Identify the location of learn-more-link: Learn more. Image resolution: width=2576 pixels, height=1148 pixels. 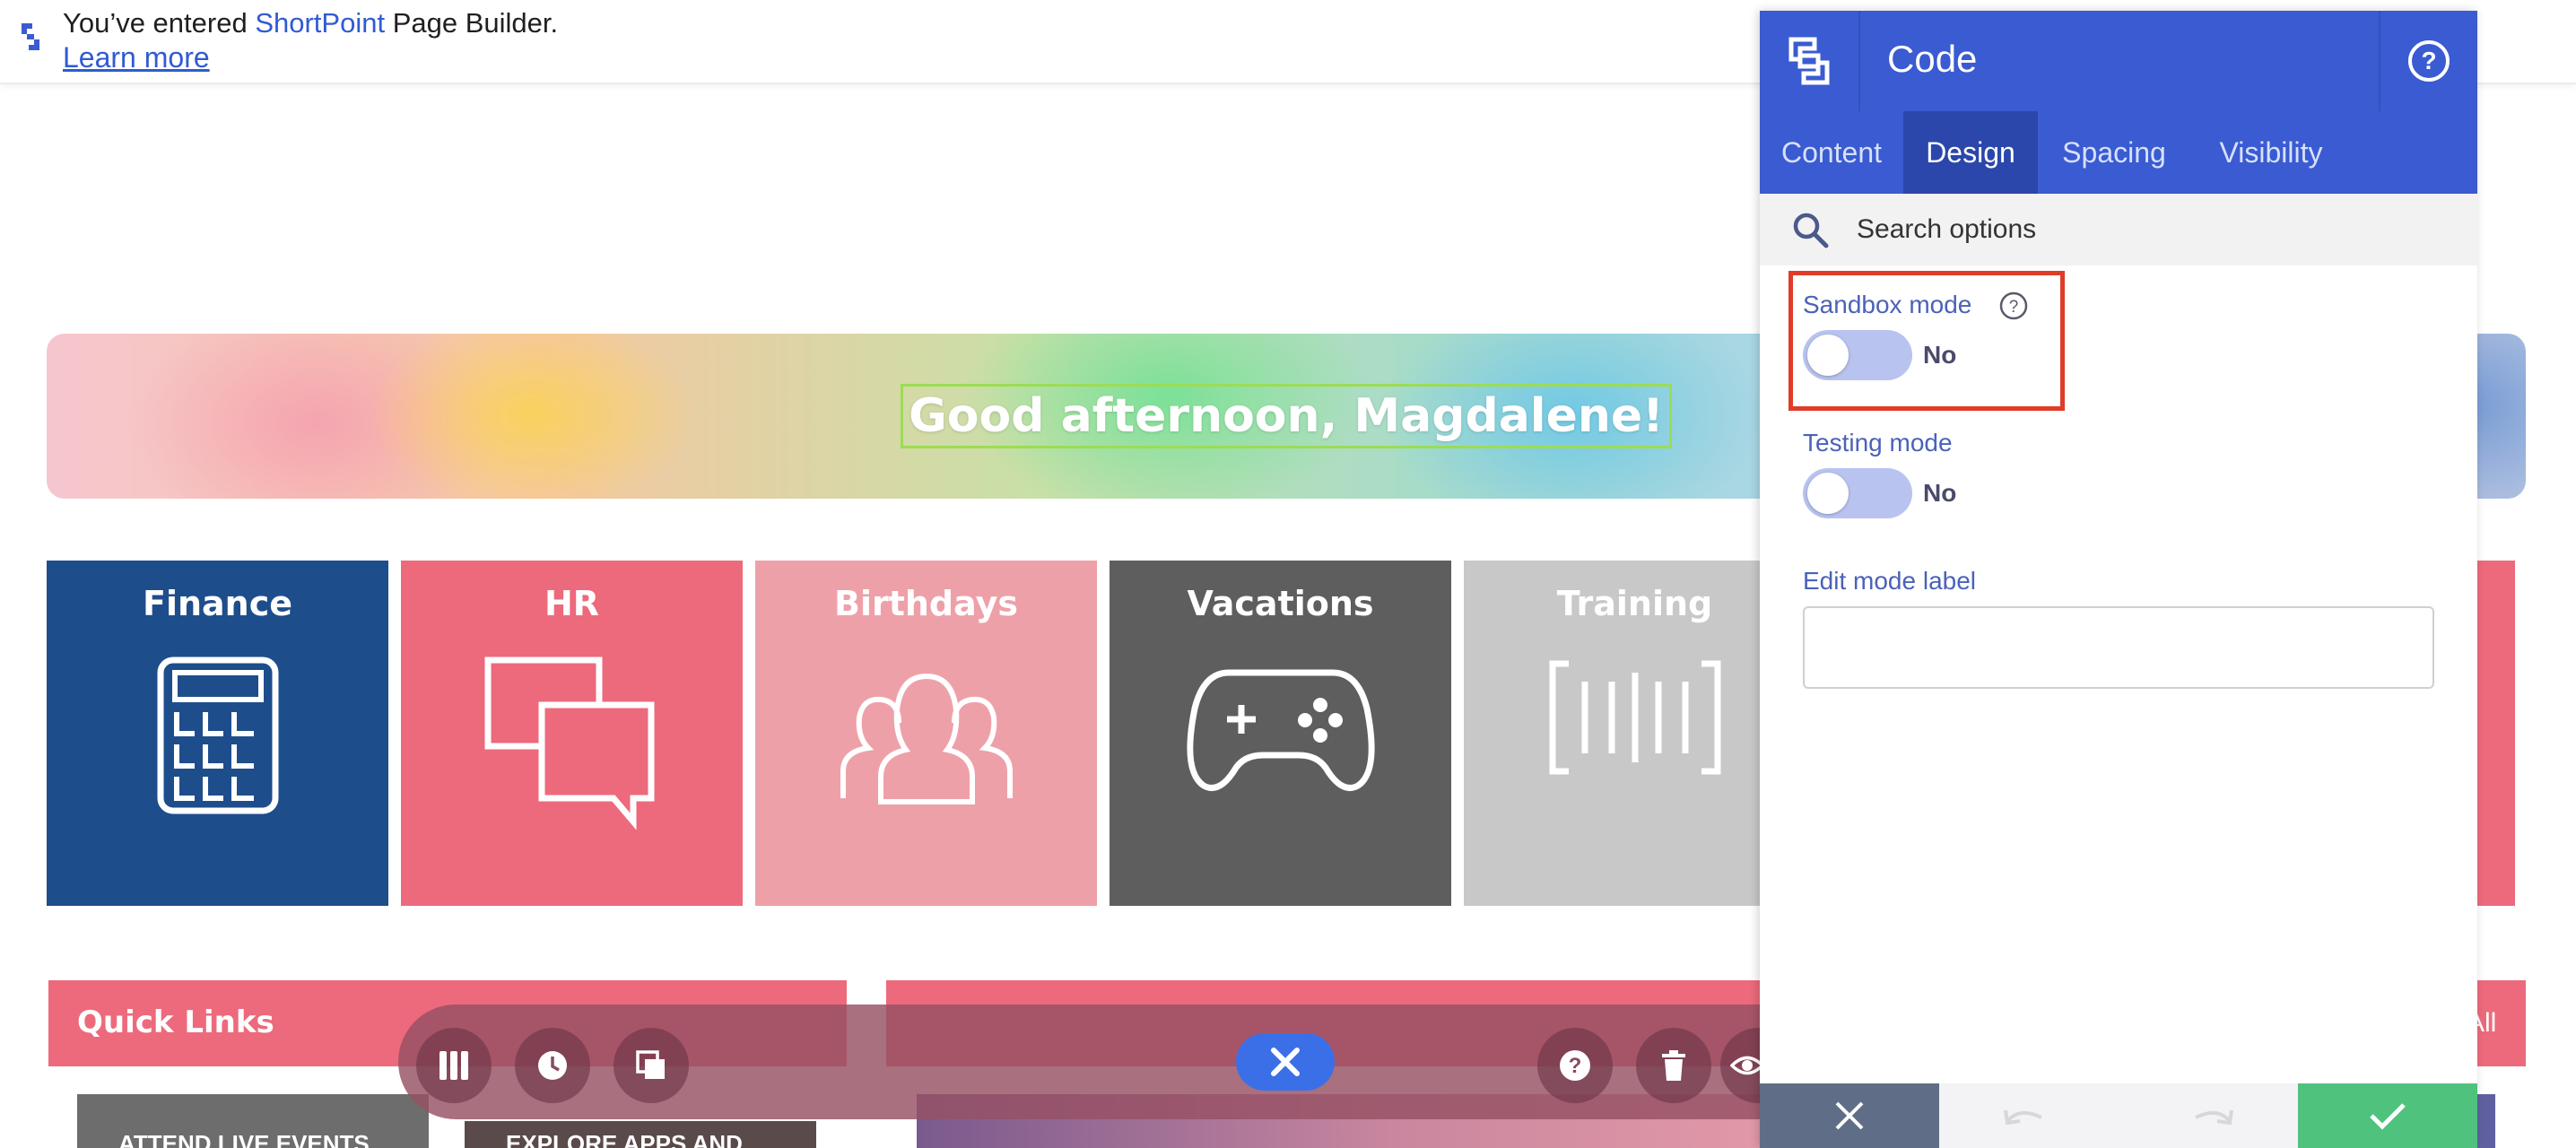
(136, 57).